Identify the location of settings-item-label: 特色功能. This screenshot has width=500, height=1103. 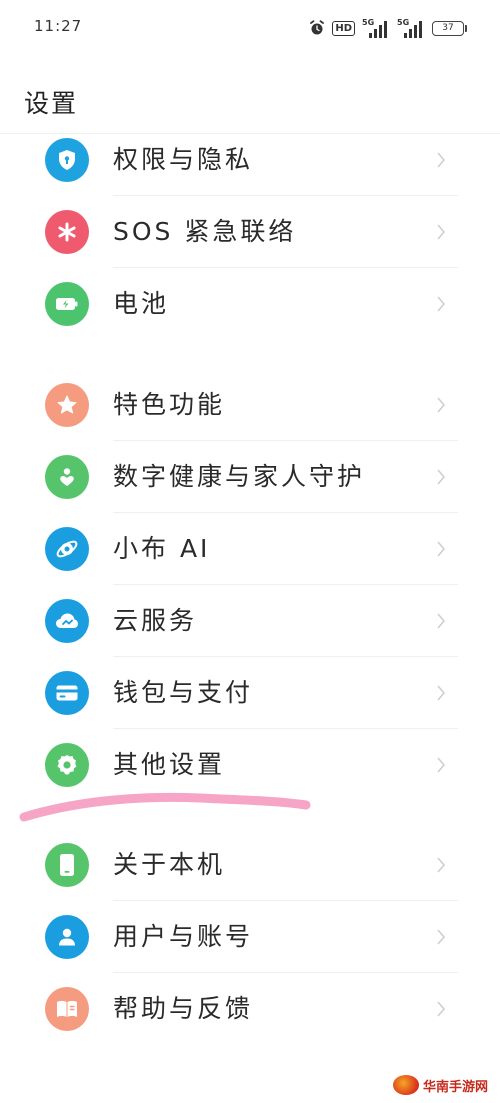
(169, 404).